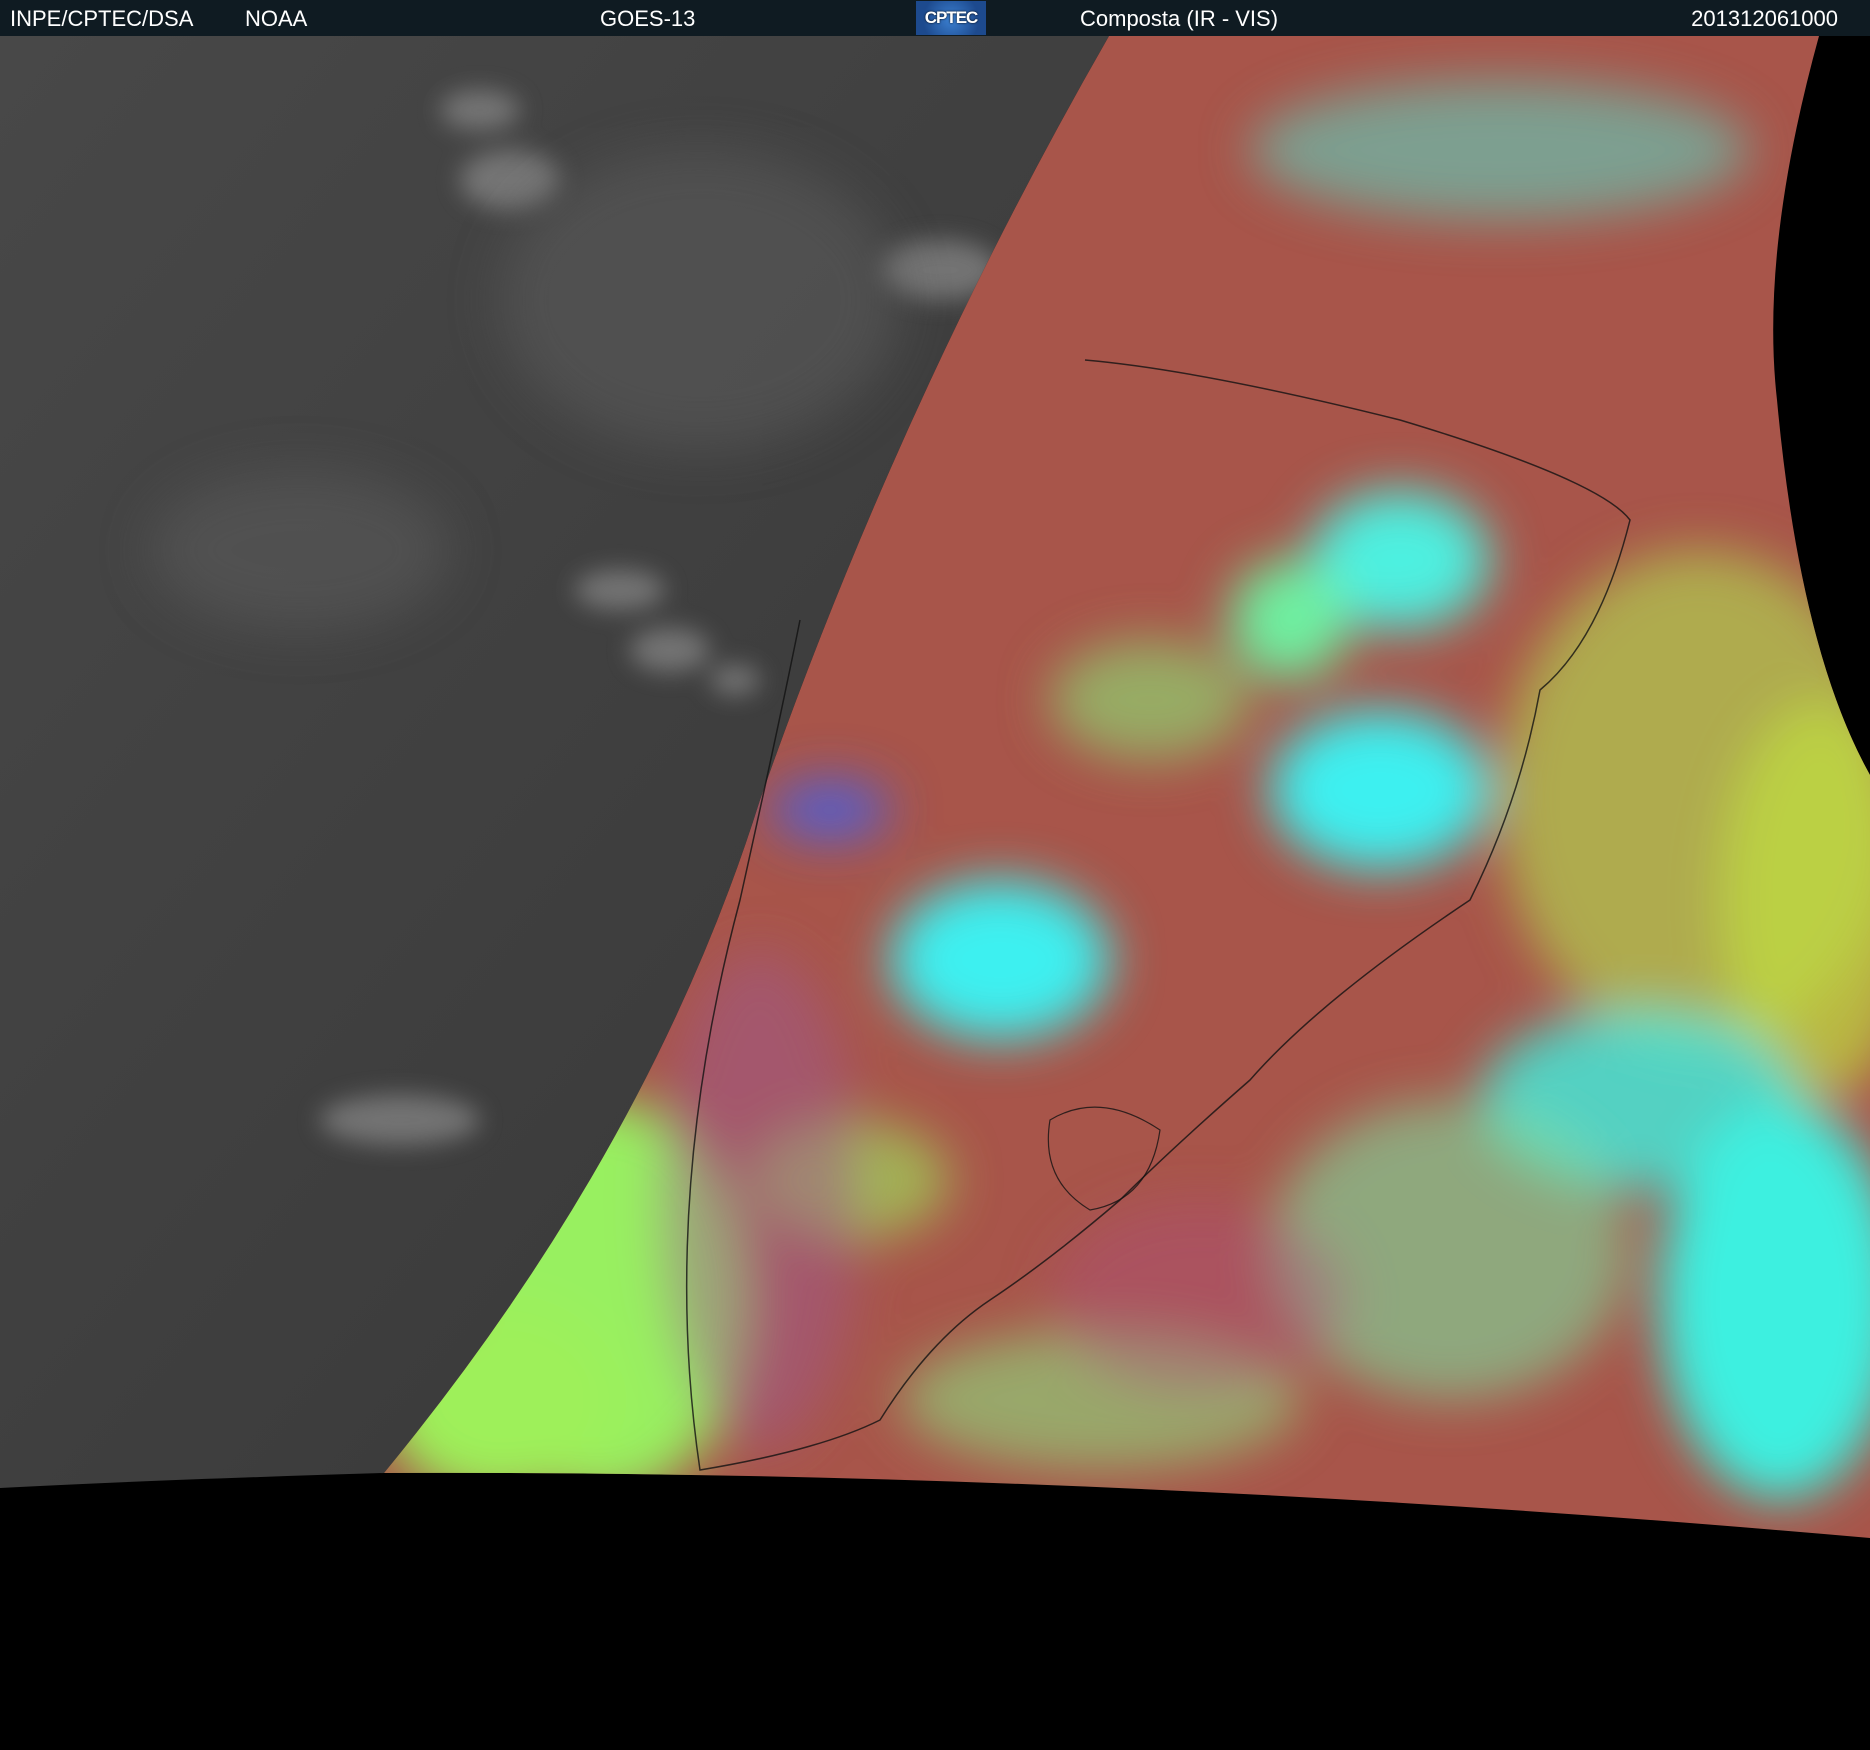 This screenshot has height=1750, width=1870. I want to click on partner-label: NOAA, so click(276, 18).